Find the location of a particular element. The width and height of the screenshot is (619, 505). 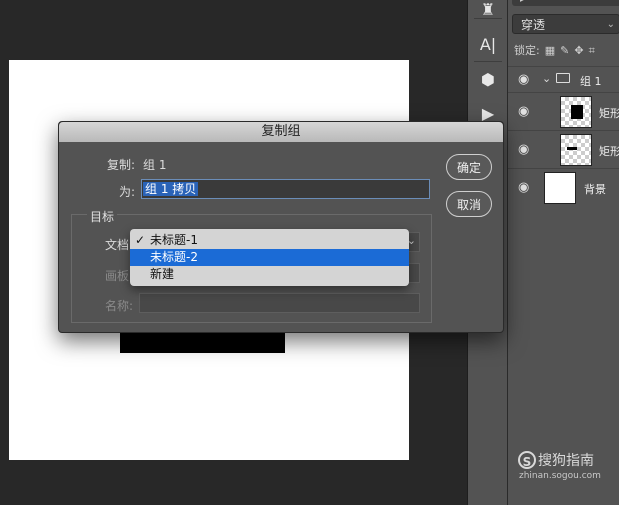

ok-button: 确定 is located at coordinates (469, 167).